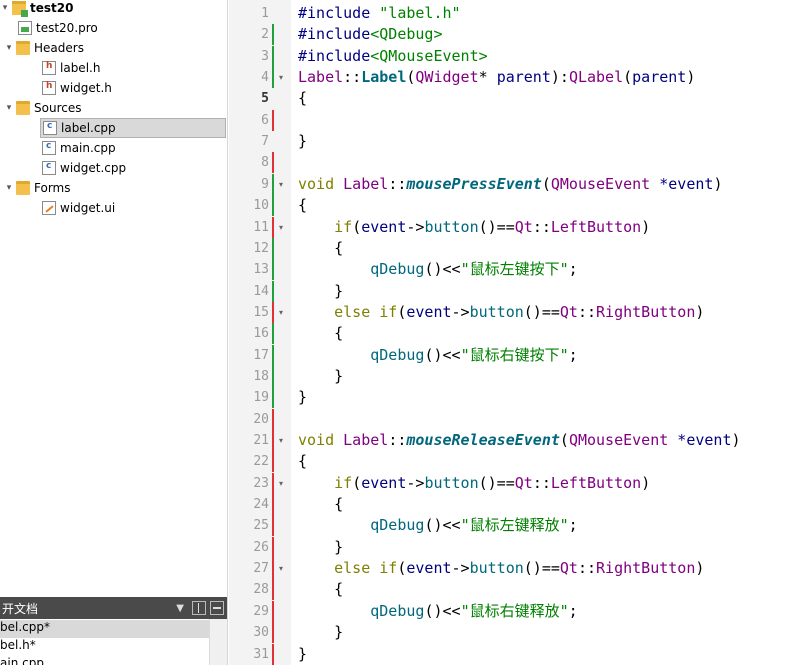 This screenshot has width=792, height=665. I want to click on code-line: qDebug()<<"鼠标左键按下";, so click(437, 269).